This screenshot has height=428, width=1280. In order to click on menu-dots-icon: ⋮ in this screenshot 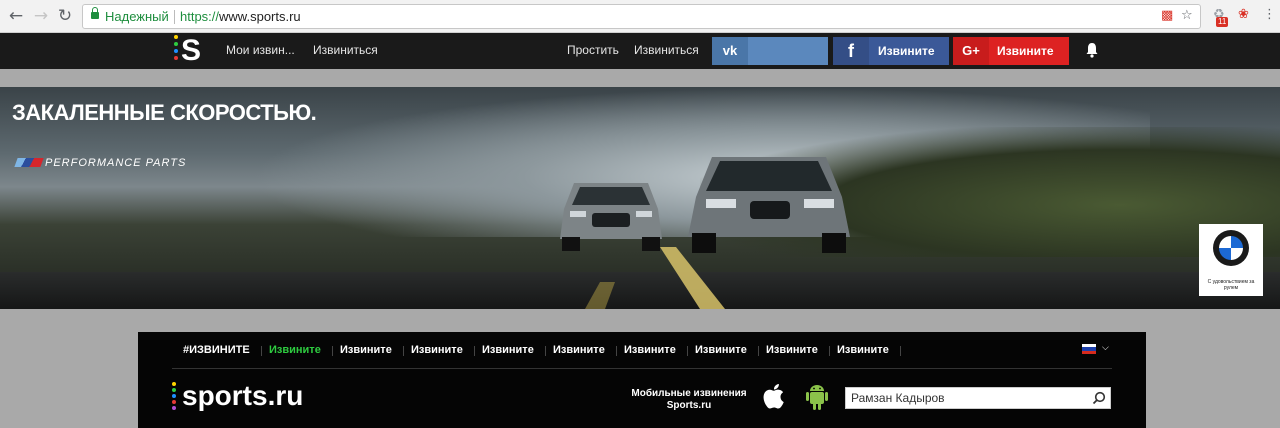, I will do `click(1269, 14)`.